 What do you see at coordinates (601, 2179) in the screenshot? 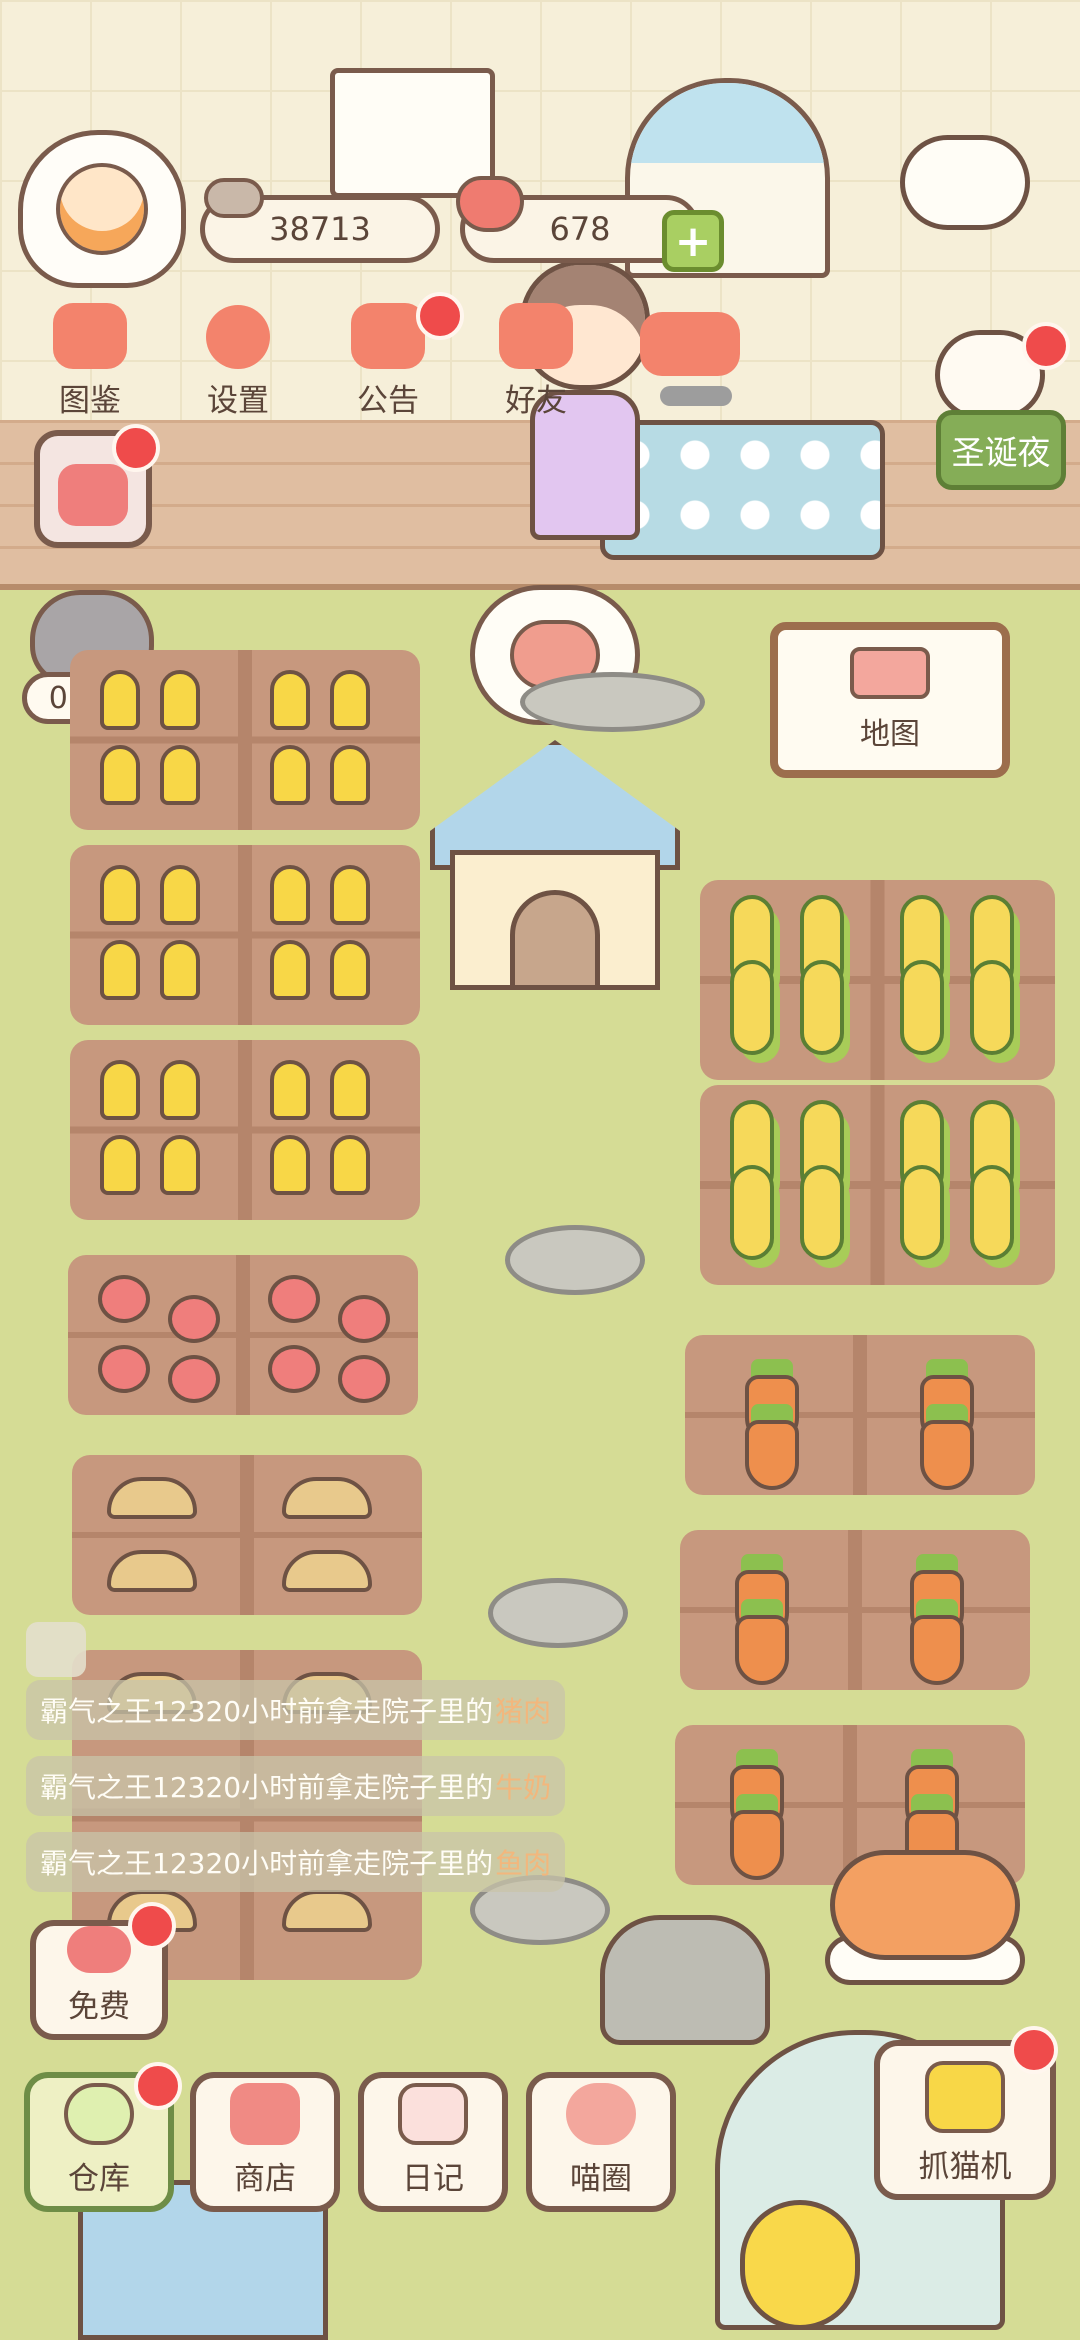
I see `nav-cat-circle-label: 喵圈` at bounding box center [601, 2179].